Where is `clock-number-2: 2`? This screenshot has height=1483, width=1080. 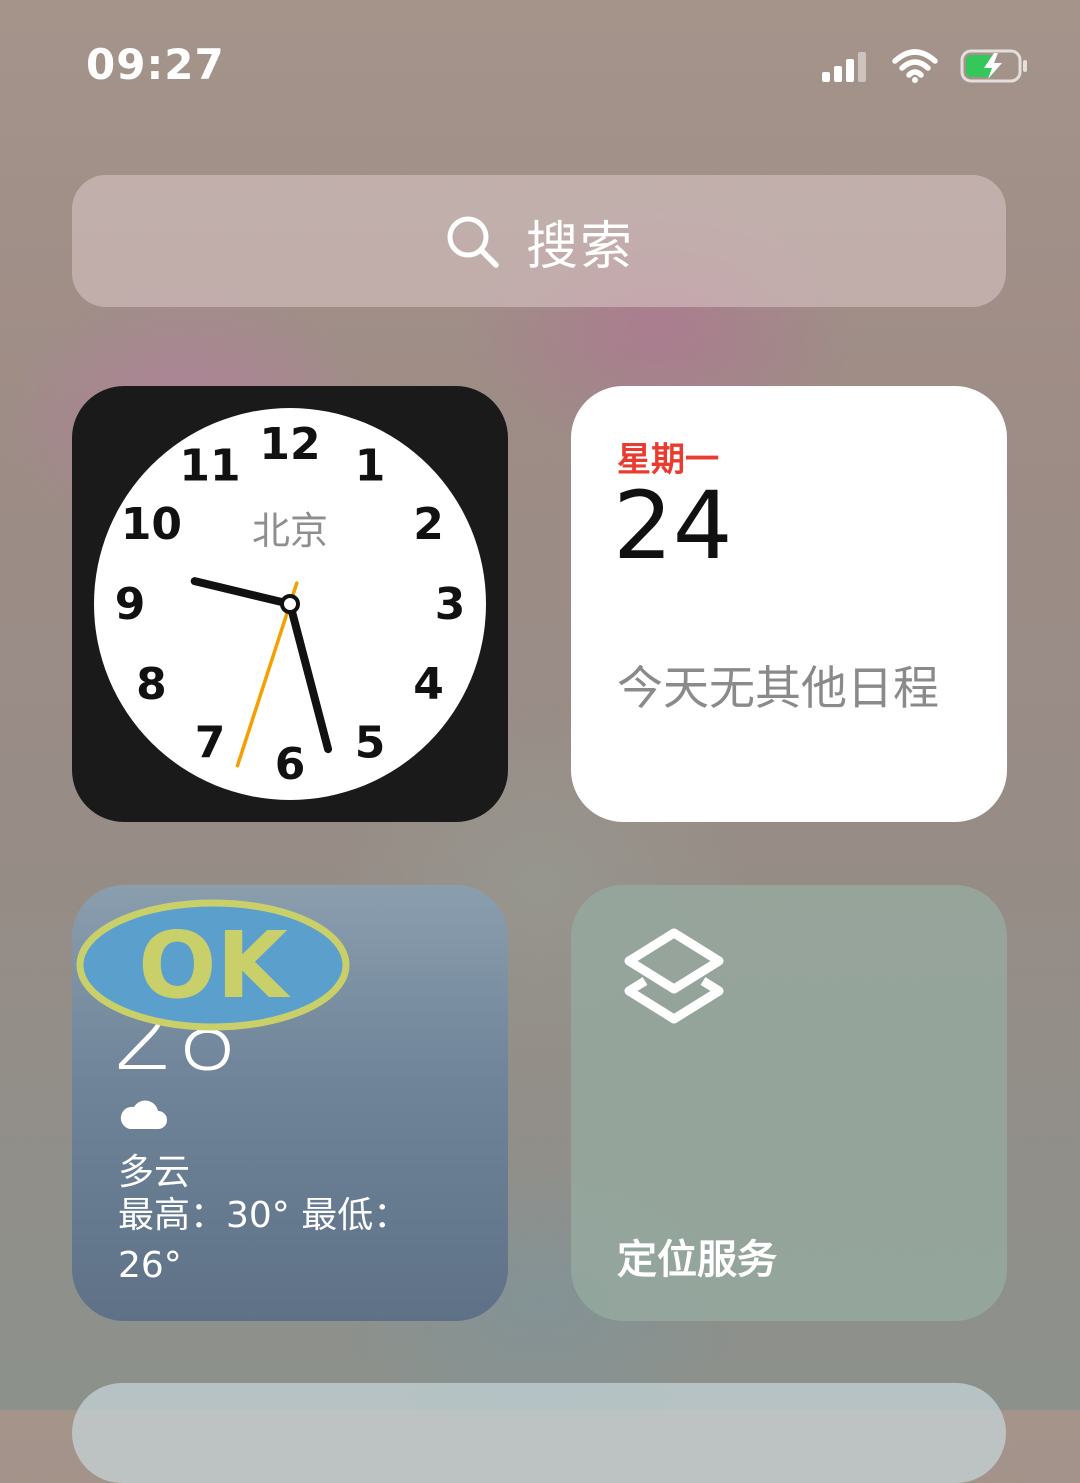
clock-number-2: 2 is located at coordinates (428, 524).